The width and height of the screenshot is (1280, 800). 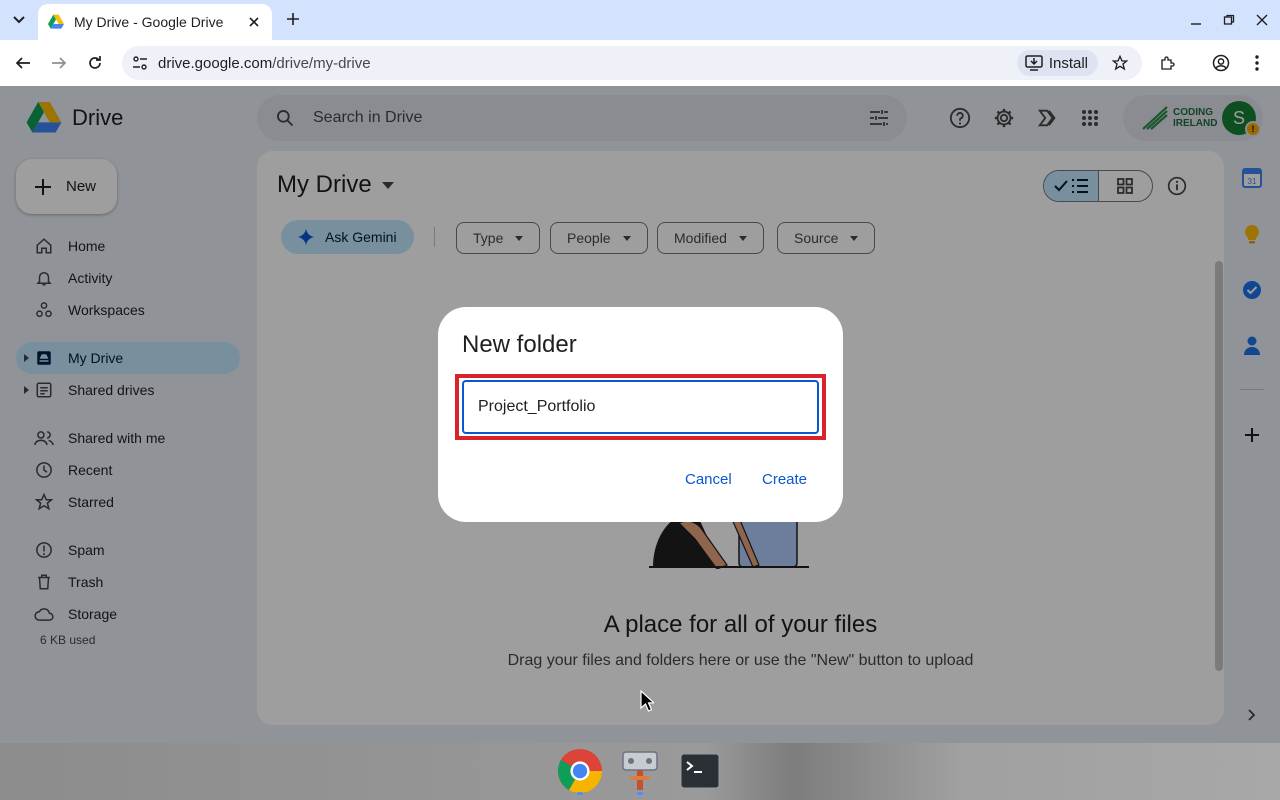 I want to click on arrow-right-icon, so click(x=59, y=63).